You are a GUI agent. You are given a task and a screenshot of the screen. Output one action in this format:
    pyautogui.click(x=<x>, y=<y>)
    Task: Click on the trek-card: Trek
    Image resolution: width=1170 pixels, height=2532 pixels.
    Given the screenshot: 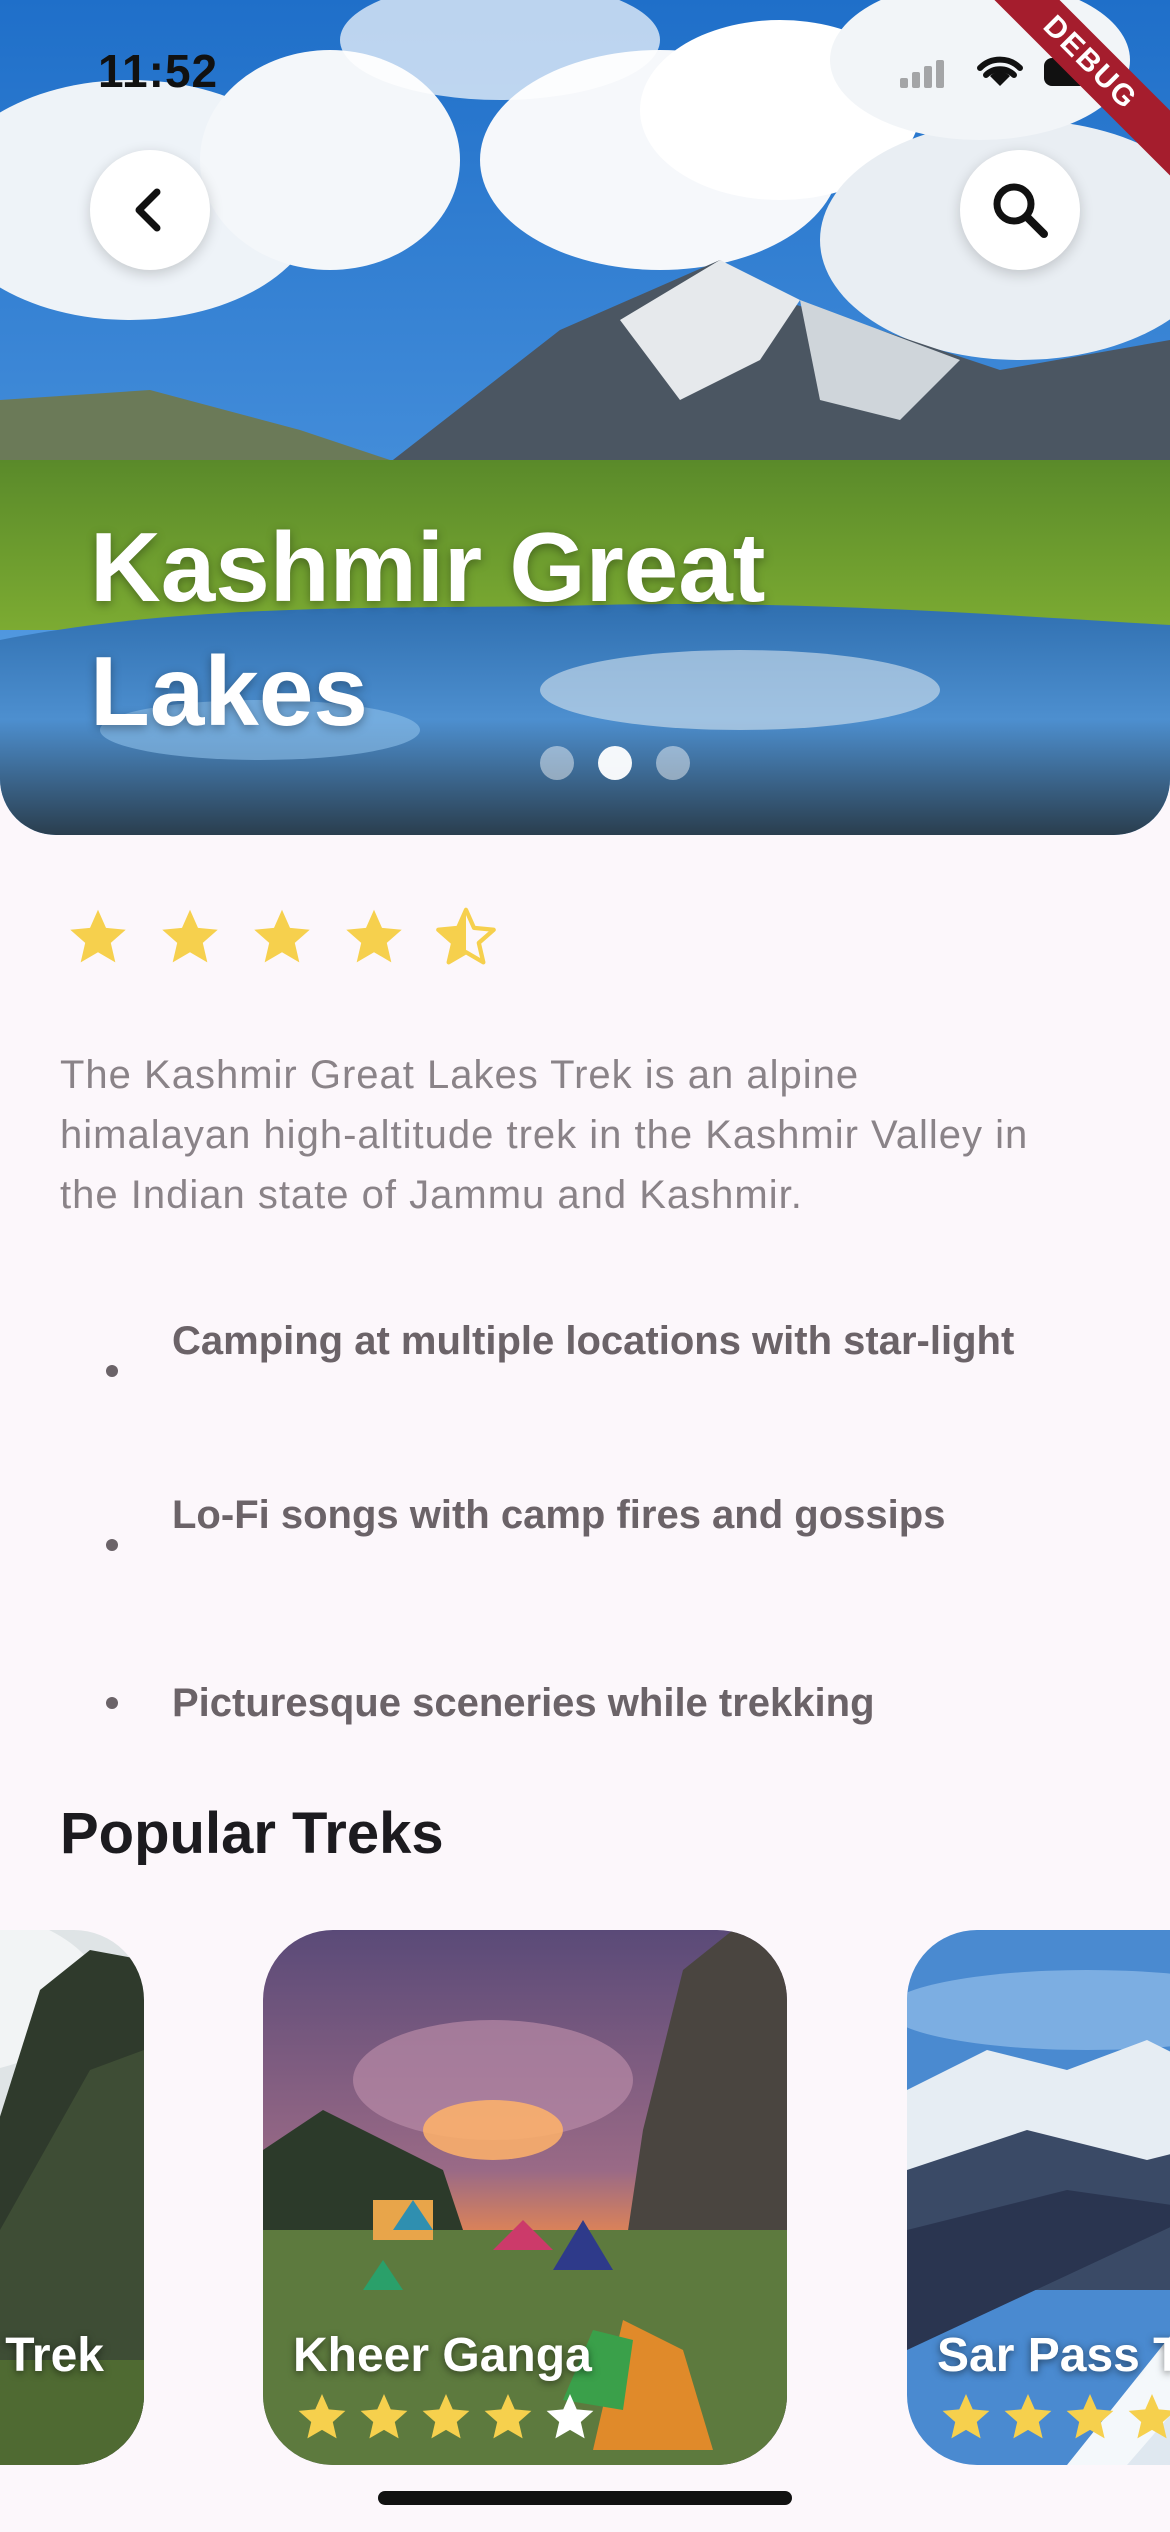 What is the action you would take?
    pyautogui.click(x=72, y=2197)
    